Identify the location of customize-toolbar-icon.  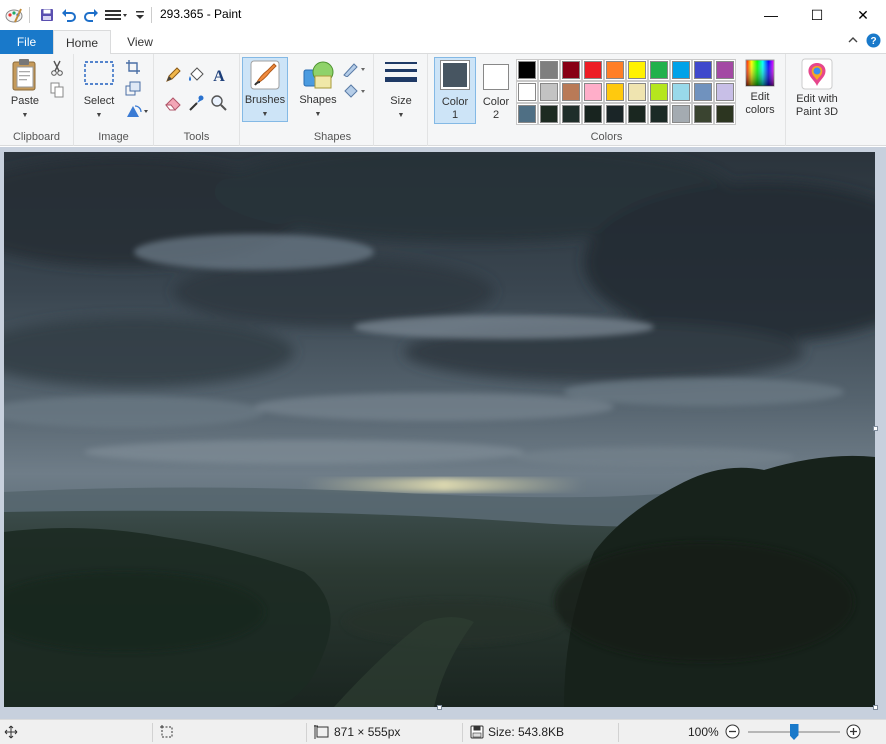
(117, 15).